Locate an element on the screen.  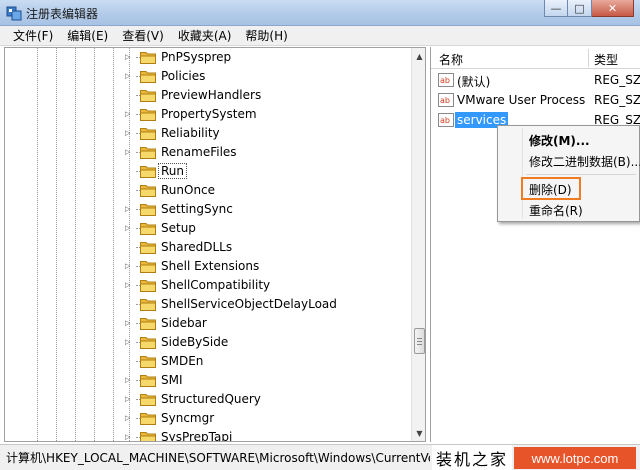
menu-item-rename: 重命名(R) is located at coordinates (556, 210).